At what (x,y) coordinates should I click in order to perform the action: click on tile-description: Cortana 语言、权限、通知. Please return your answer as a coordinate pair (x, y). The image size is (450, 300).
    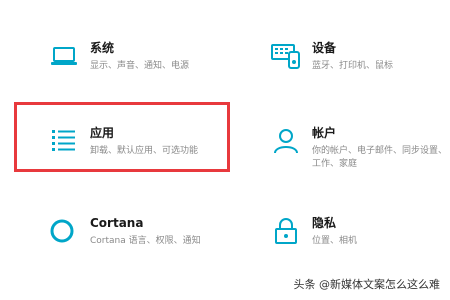
    Looking at the image, I should click on (145, 241).